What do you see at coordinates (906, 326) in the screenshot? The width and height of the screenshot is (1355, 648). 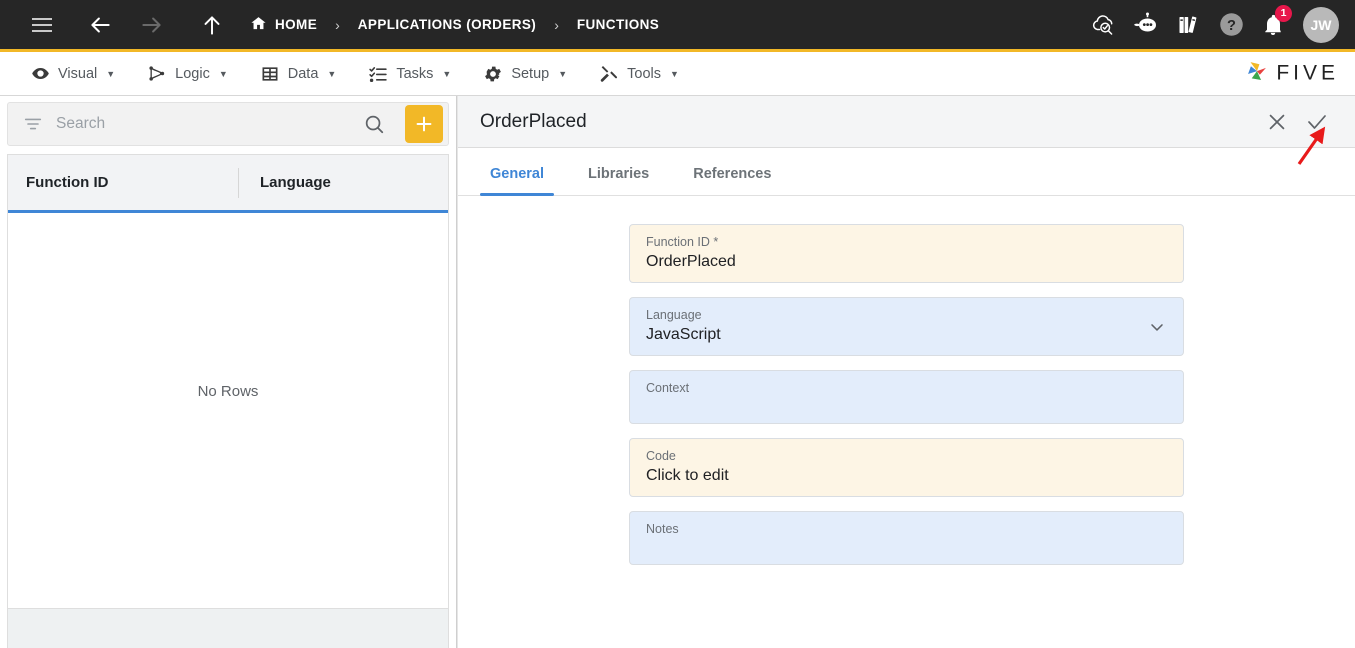 I see `field-language: Language JavaScript` at bounding box center [906, 326].